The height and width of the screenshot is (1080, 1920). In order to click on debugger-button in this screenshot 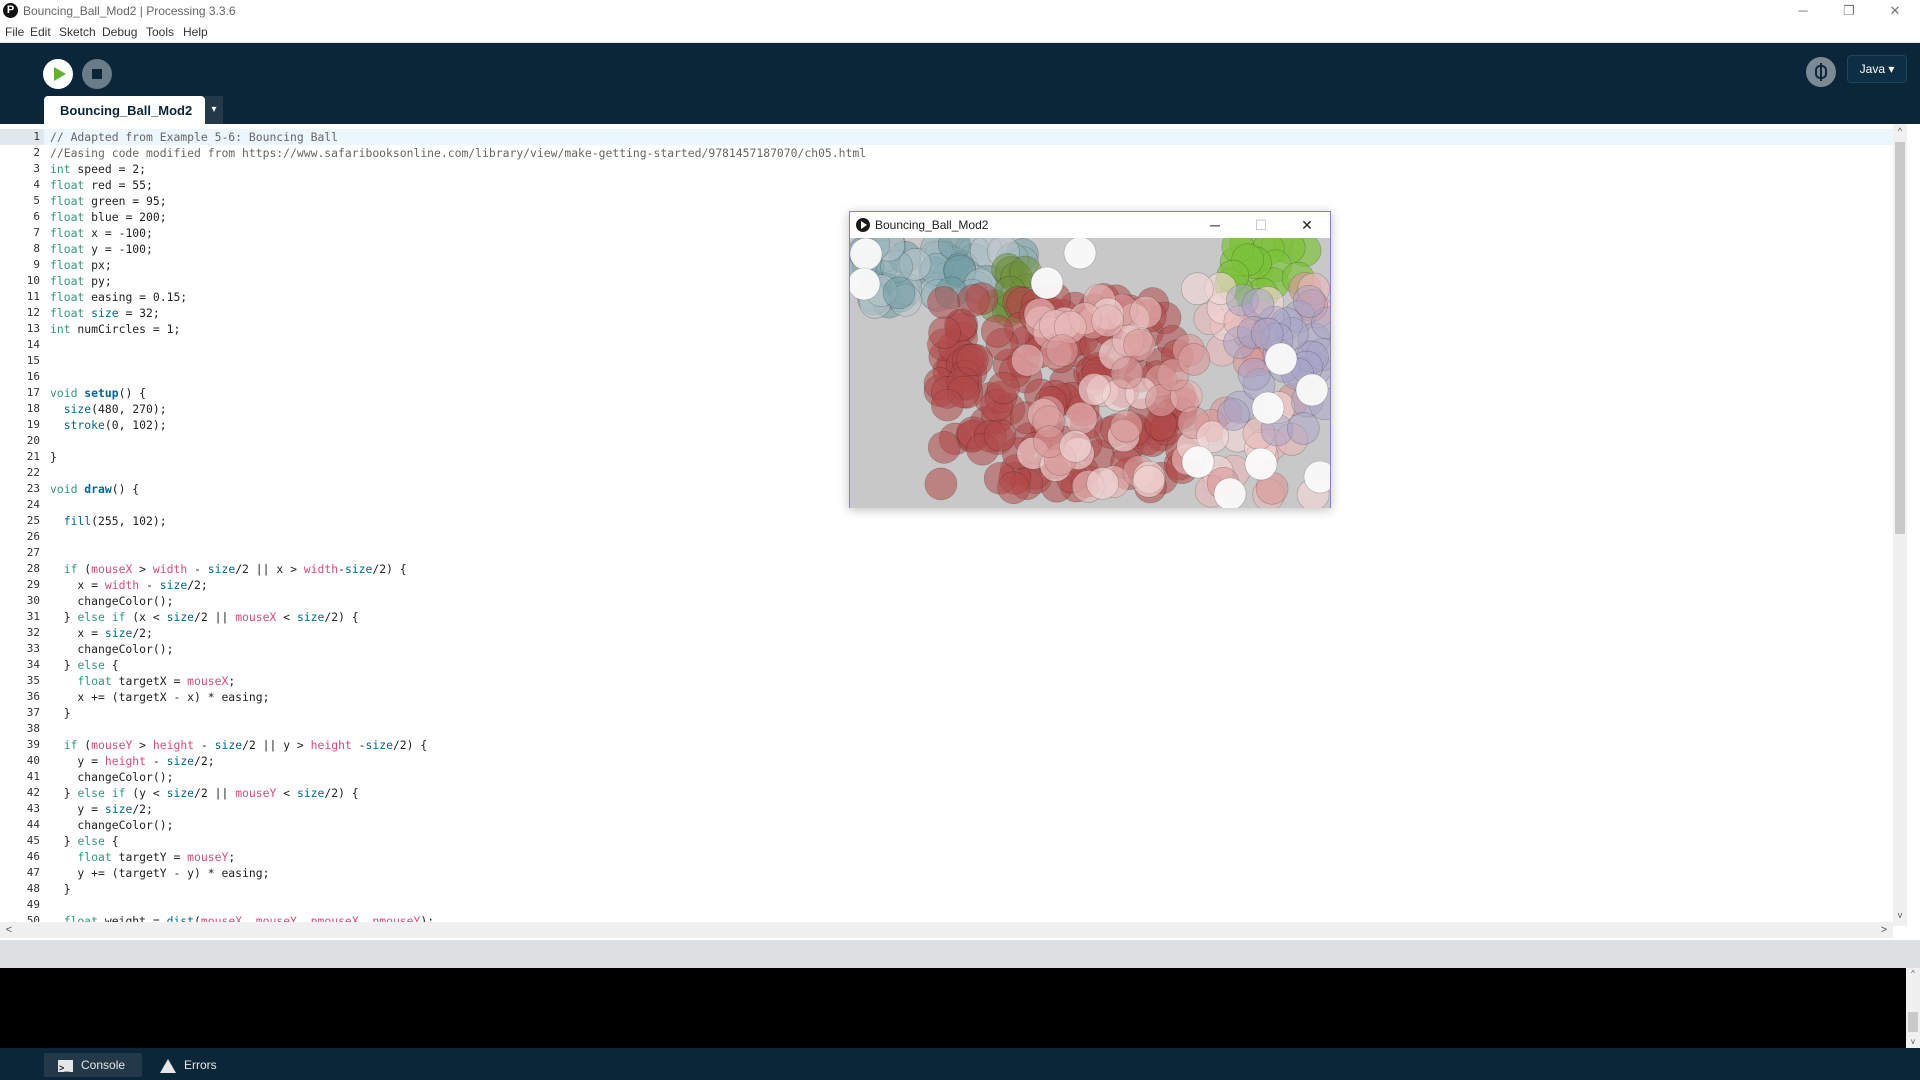, I will do `click(1821, 72)`.